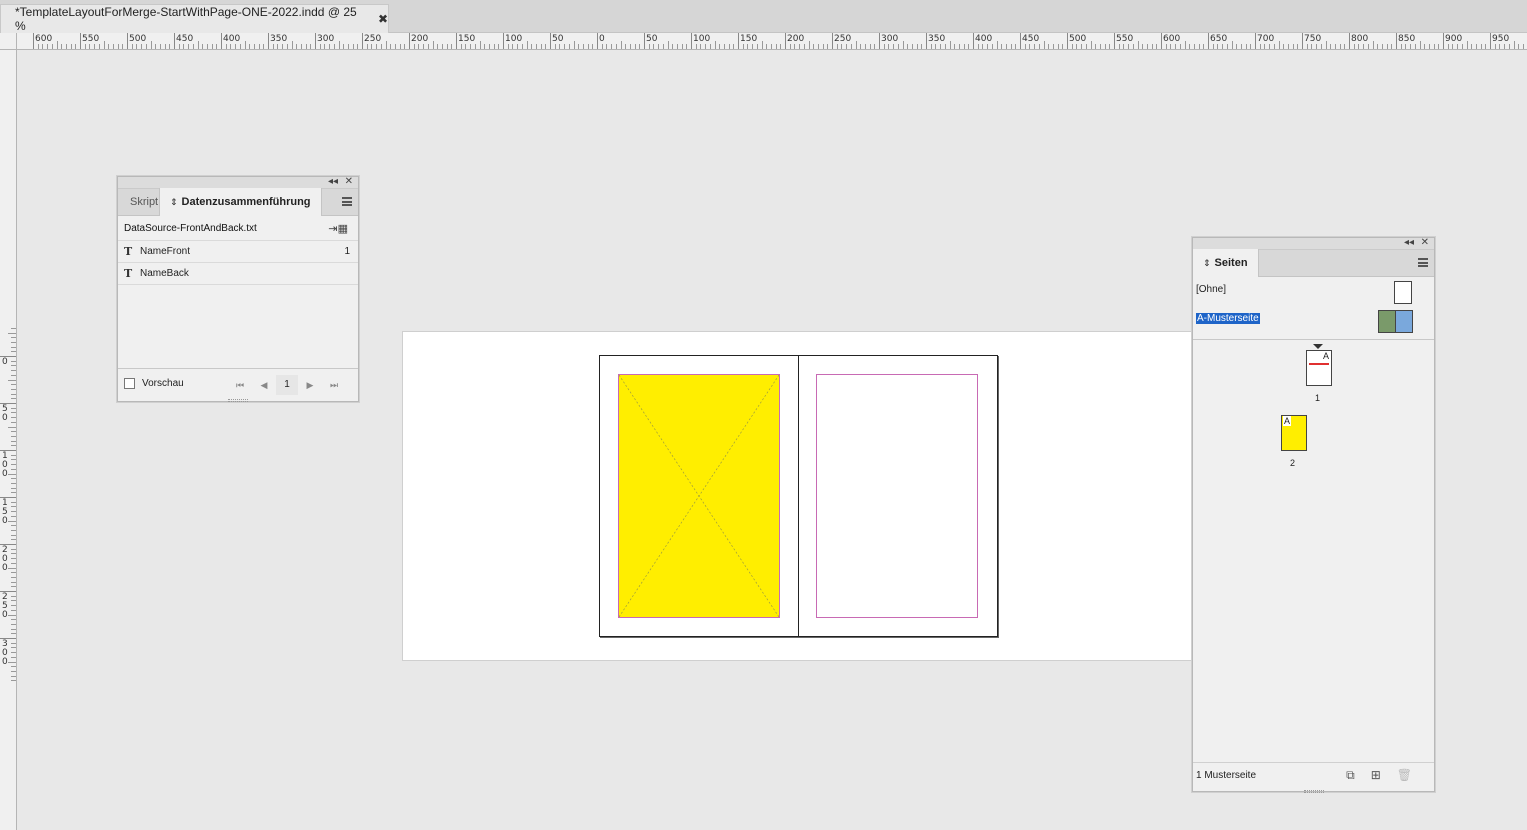 Image resolution: width=1527 pixels, height=830 pixels. I want to click on ruler-tick-label: 400, so click(232, 39).